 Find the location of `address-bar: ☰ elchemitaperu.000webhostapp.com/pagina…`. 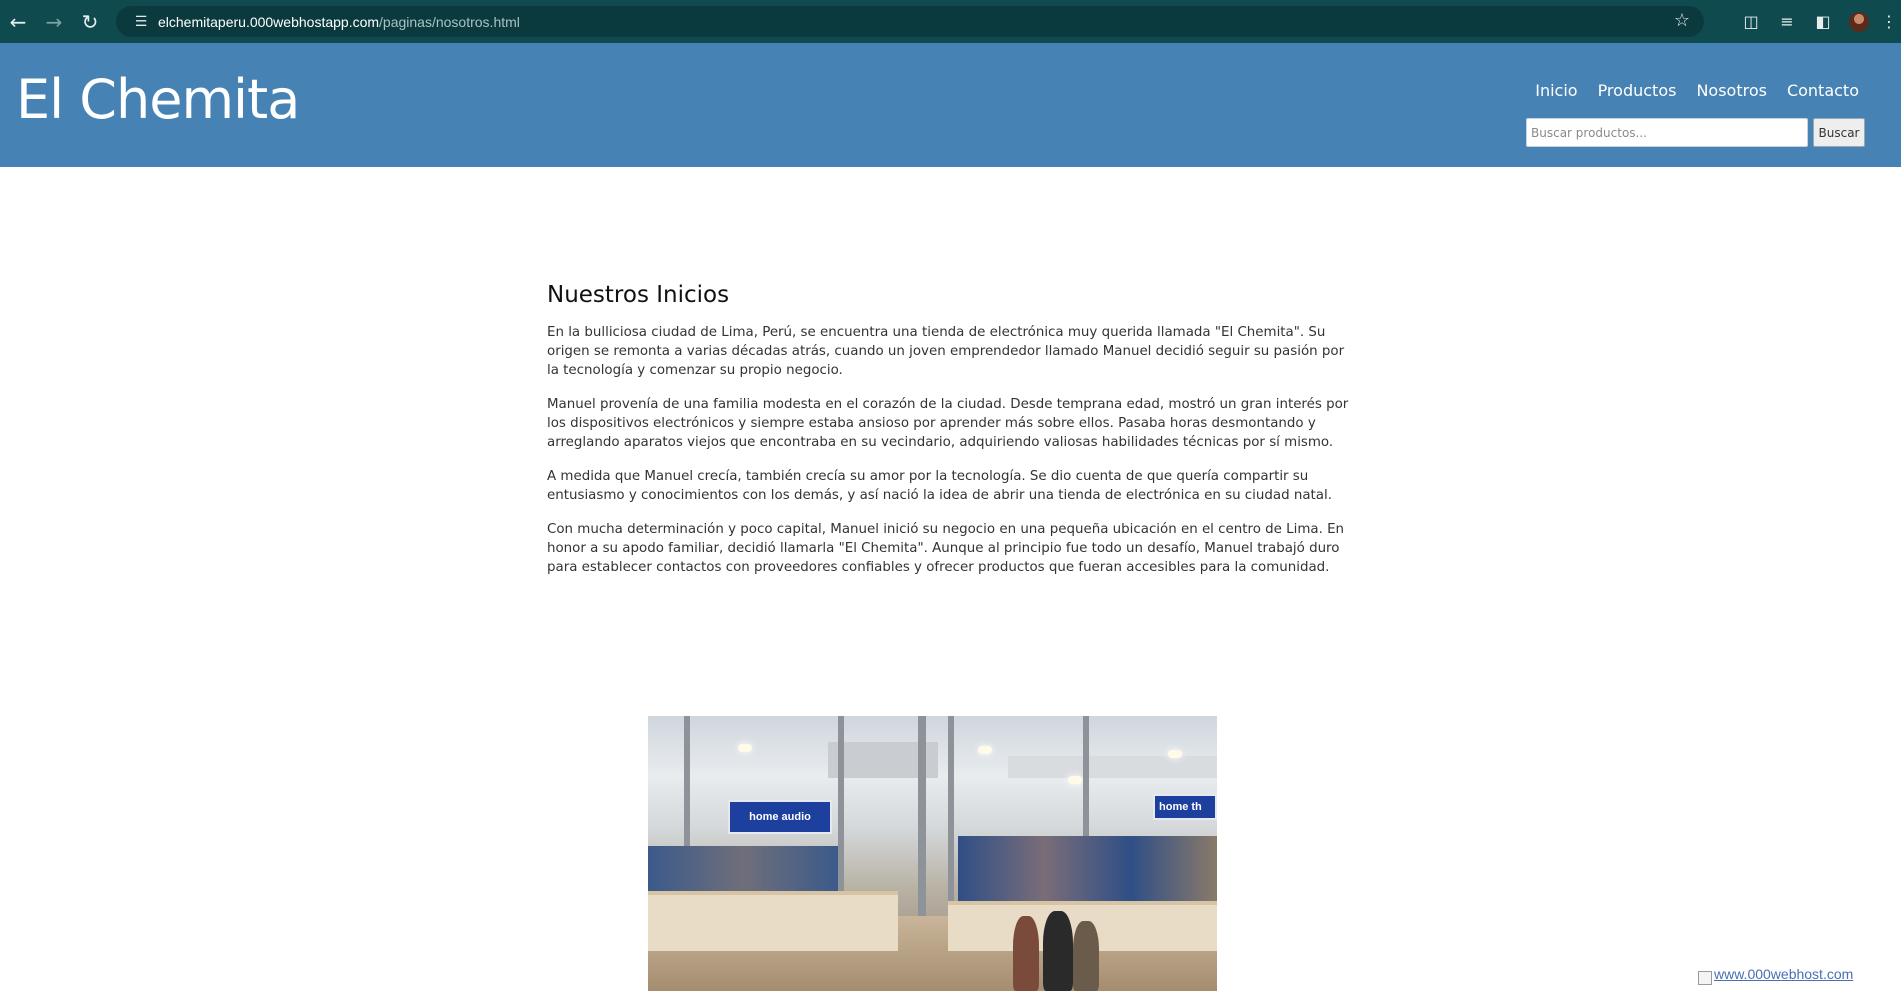

address-bar: ☰ elchemitaperu.000webhostapp.com/pagina… is located at coordinates (910, 21).